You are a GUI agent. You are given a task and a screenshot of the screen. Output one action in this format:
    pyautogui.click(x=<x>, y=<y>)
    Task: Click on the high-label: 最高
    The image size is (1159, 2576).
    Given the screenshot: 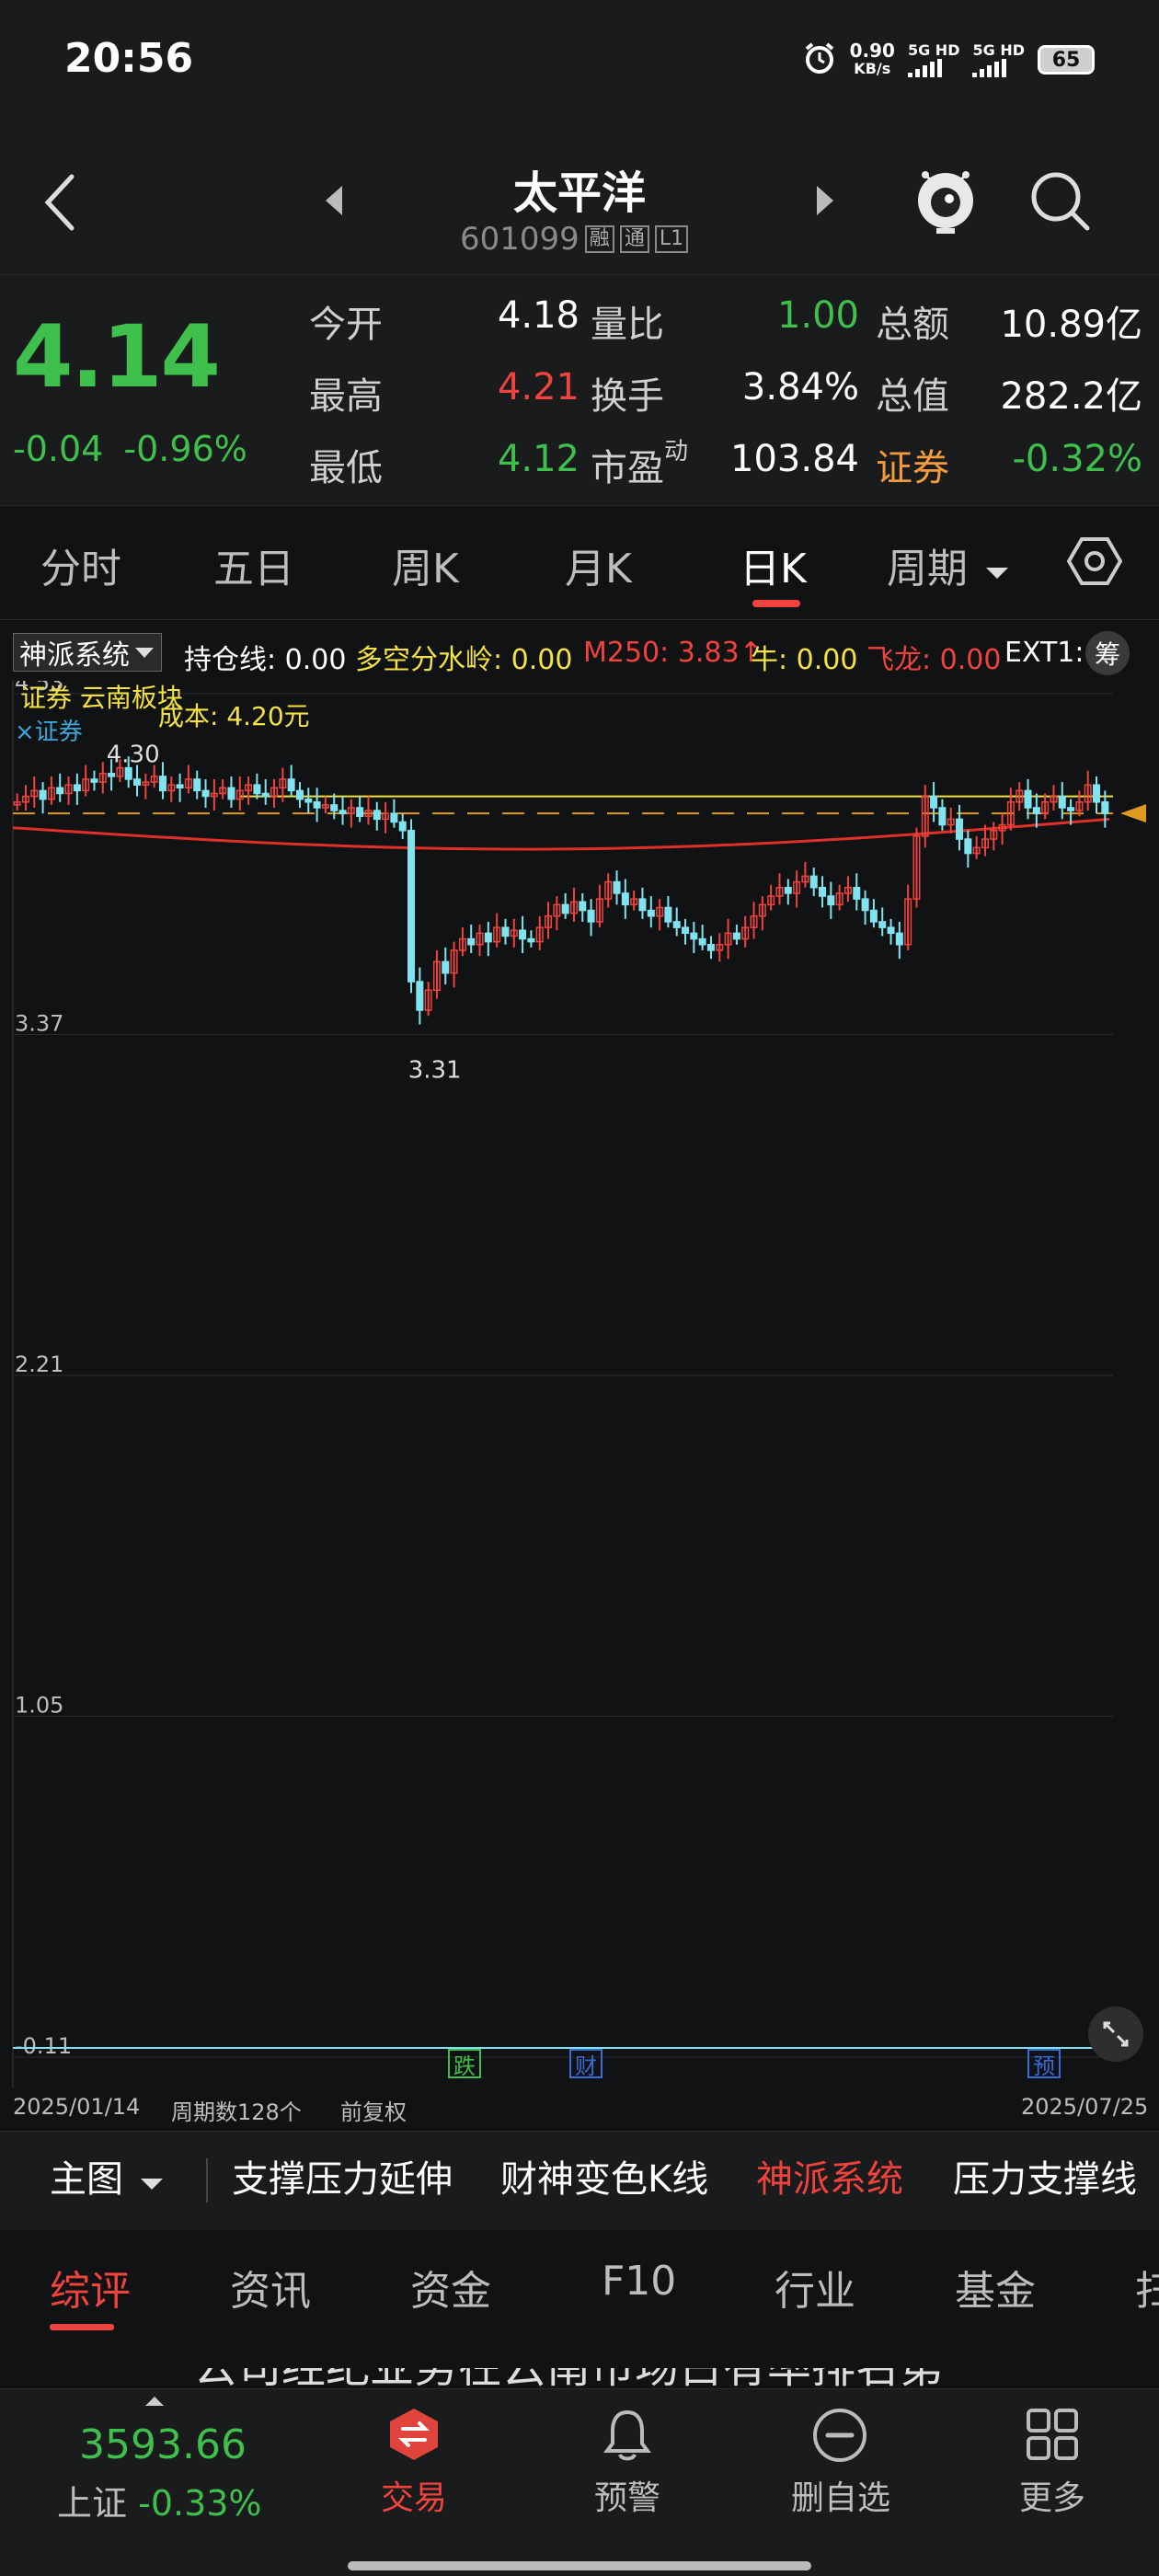 What is the action you would take?
    pyautogui.click(x=346, y=396)
    